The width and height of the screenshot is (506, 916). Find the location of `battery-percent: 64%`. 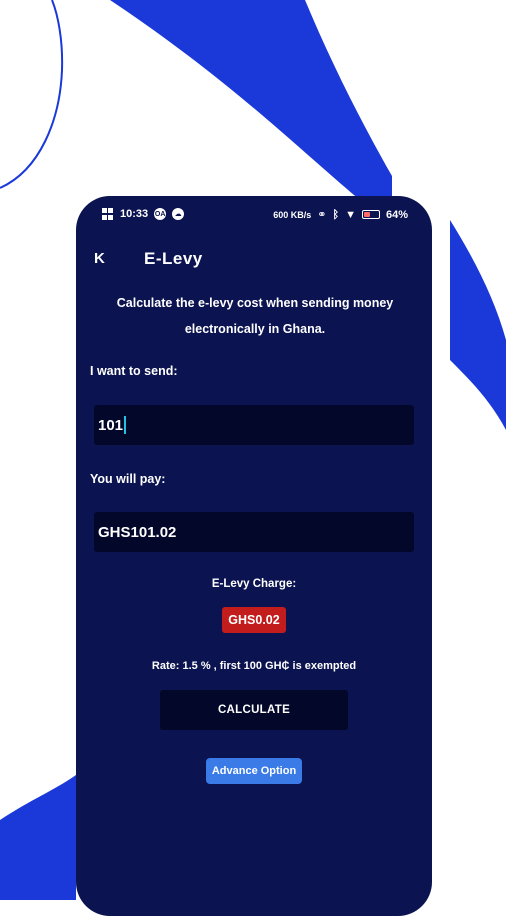

battery-percent: 64% is located at coordinates (396, 214).